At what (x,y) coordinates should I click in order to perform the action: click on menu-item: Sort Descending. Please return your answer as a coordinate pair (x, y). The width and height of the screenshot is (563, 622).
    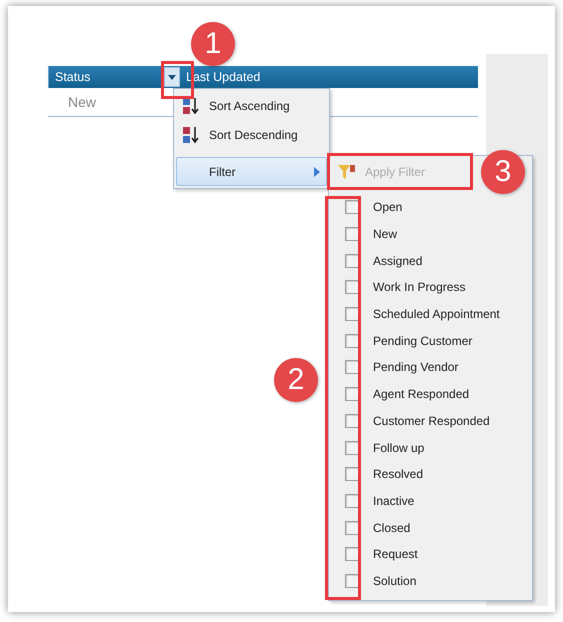
    Looking at the image, I should click on (251, 134).